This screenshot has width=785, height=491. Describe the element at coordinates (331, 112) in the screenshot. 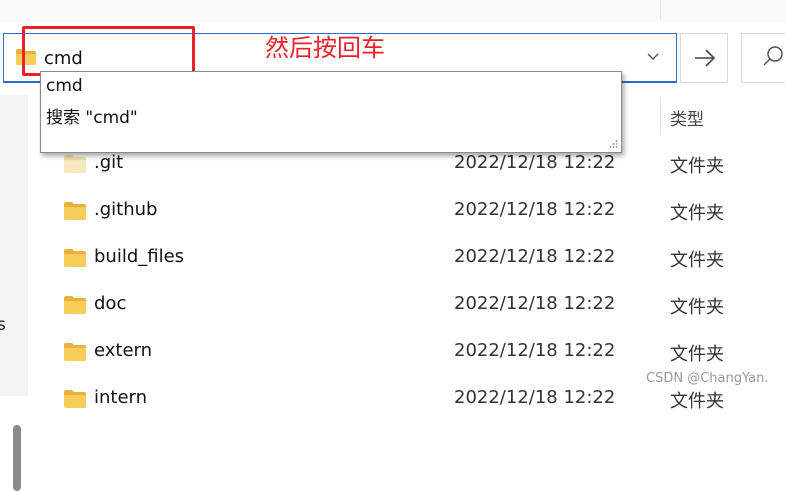

I see `autocomplete-dropdown: cmd 搜索 "cmd"` at that location.